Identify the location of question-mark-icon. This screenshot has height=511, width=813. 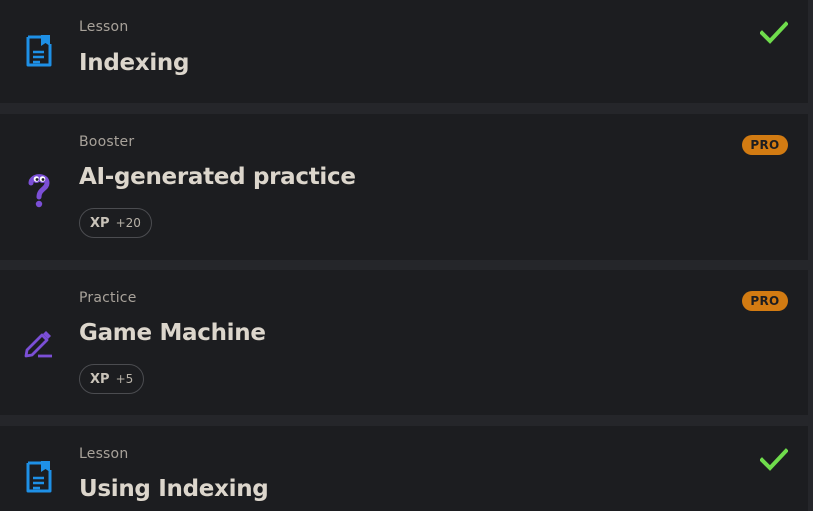
(39, 190).